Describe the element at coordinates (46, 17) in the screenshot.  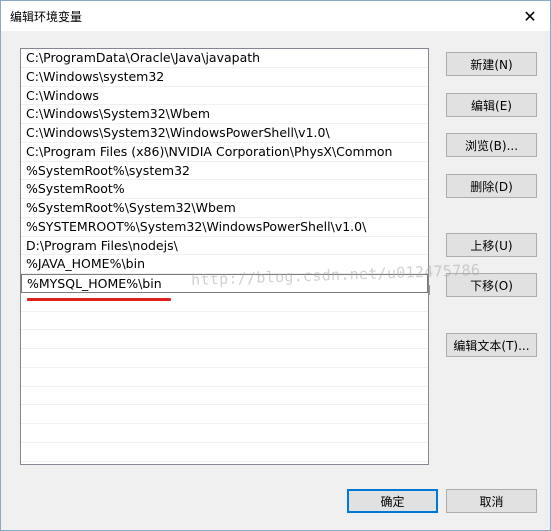
I see `dialog-title: 编辑环境变量` at that location.